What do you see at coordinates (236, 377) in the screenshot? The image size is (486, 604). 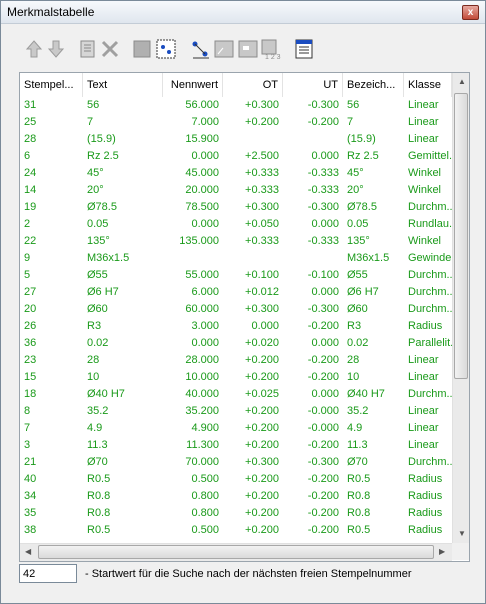 I see `table-row: 15 10 10.000 +0.200 -0.200 10 Linear` at bounding box center [236, 377].